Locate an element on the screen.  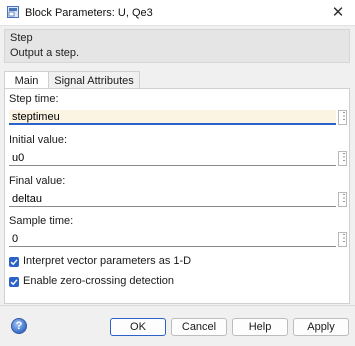
ok-button: OK is located at coordinates (138, 327).